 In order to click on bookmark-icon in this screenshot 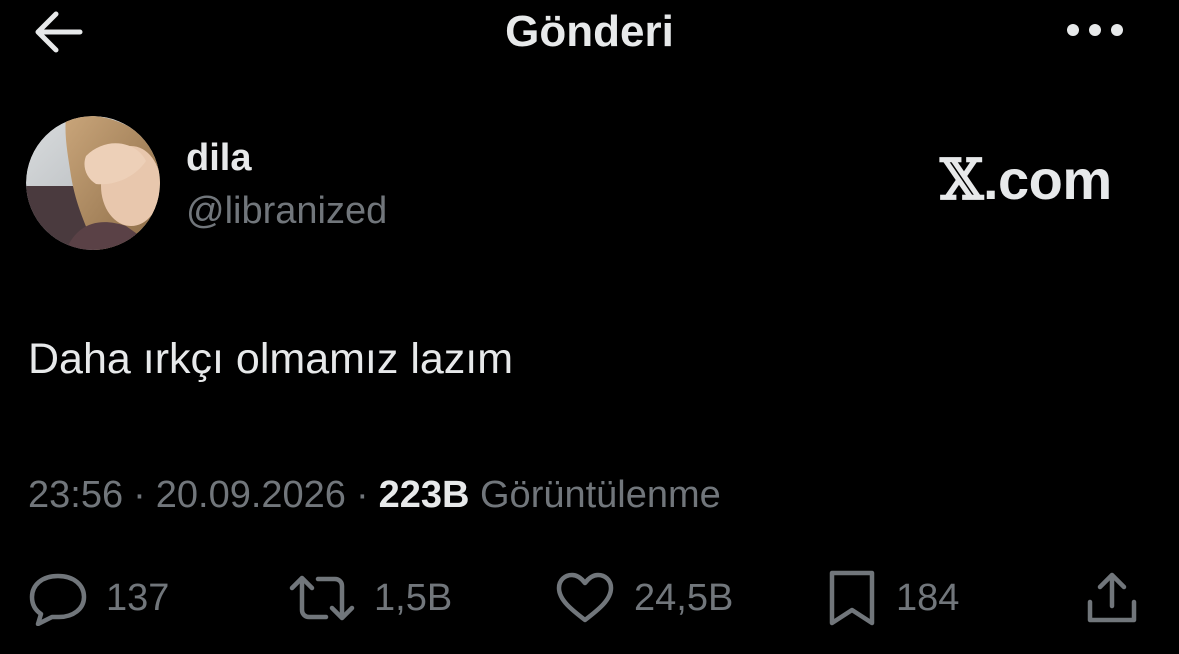, I will do `click(852, 598)`.